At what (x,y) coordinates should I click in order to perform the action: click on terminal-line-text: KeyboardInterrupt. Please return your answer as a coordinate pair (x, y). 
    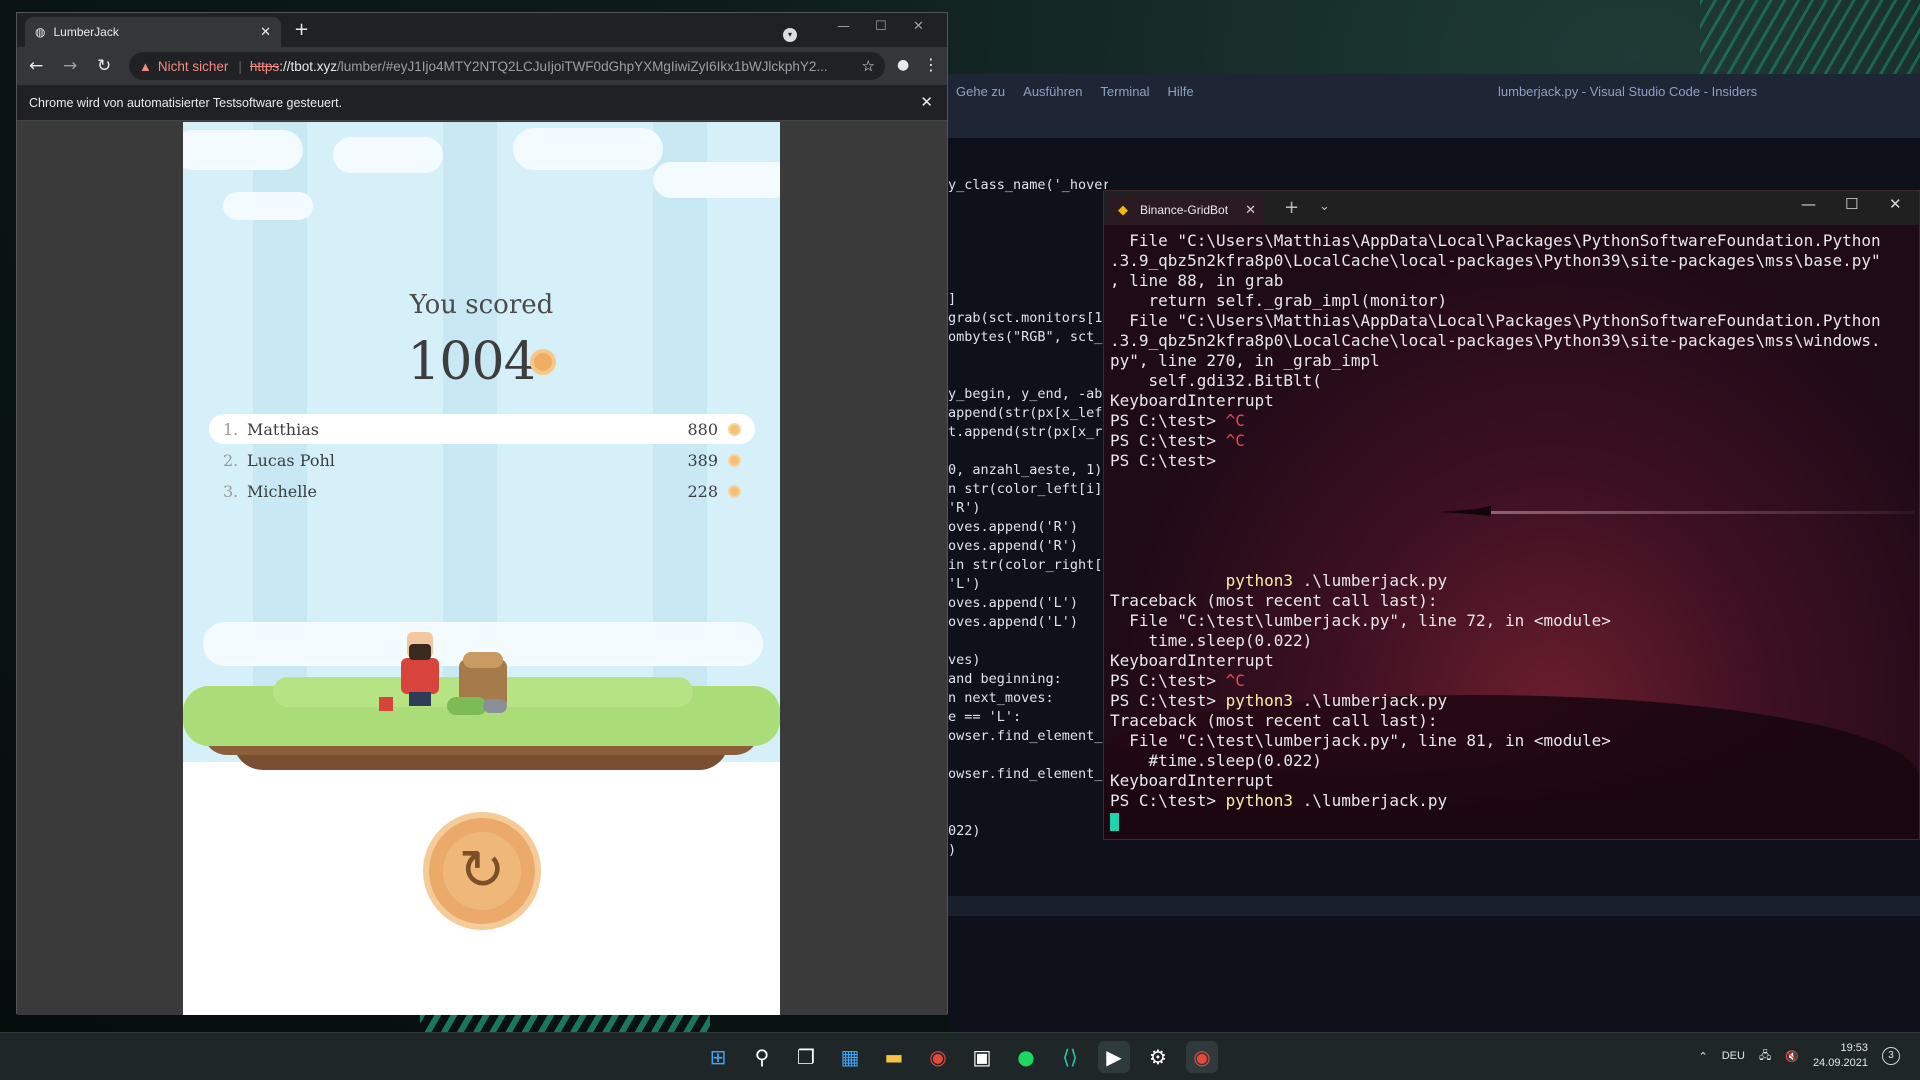
    Looking at the image, I should click on (1192, 400).